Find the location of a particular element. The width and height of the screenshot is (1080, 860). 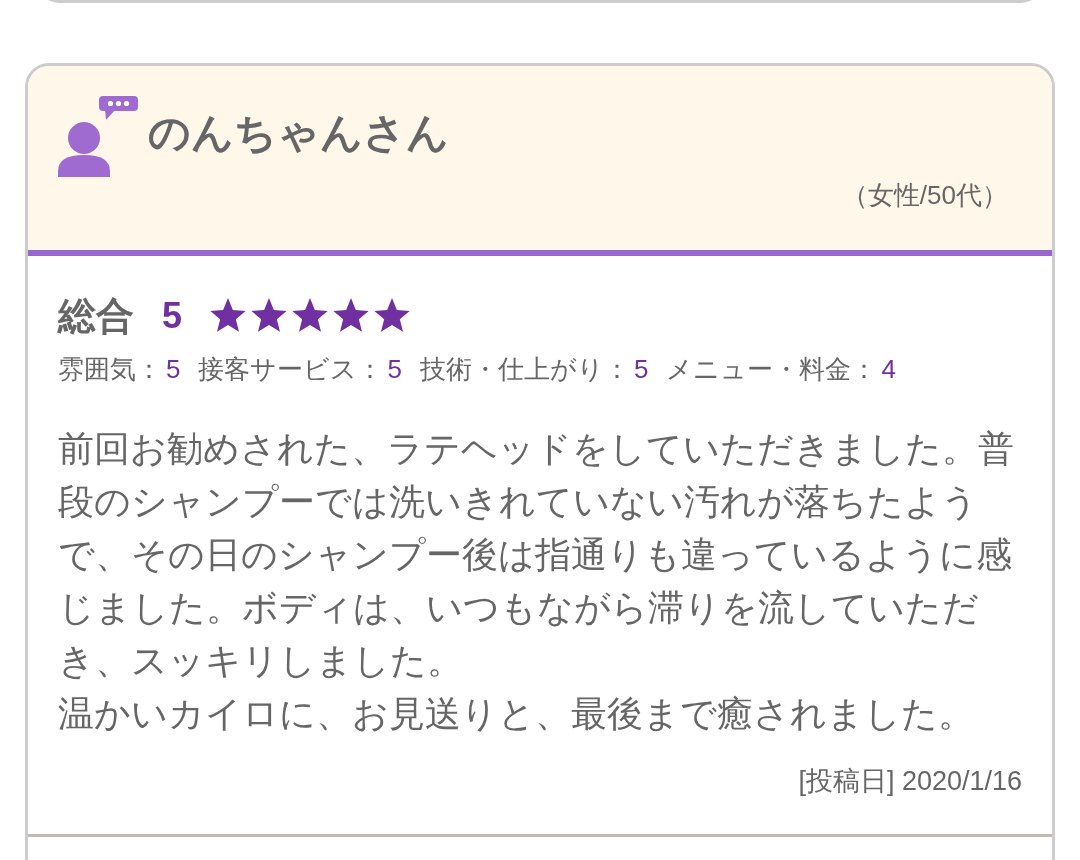

person-speech-bubble-icon is located at coordinates (98, 136).